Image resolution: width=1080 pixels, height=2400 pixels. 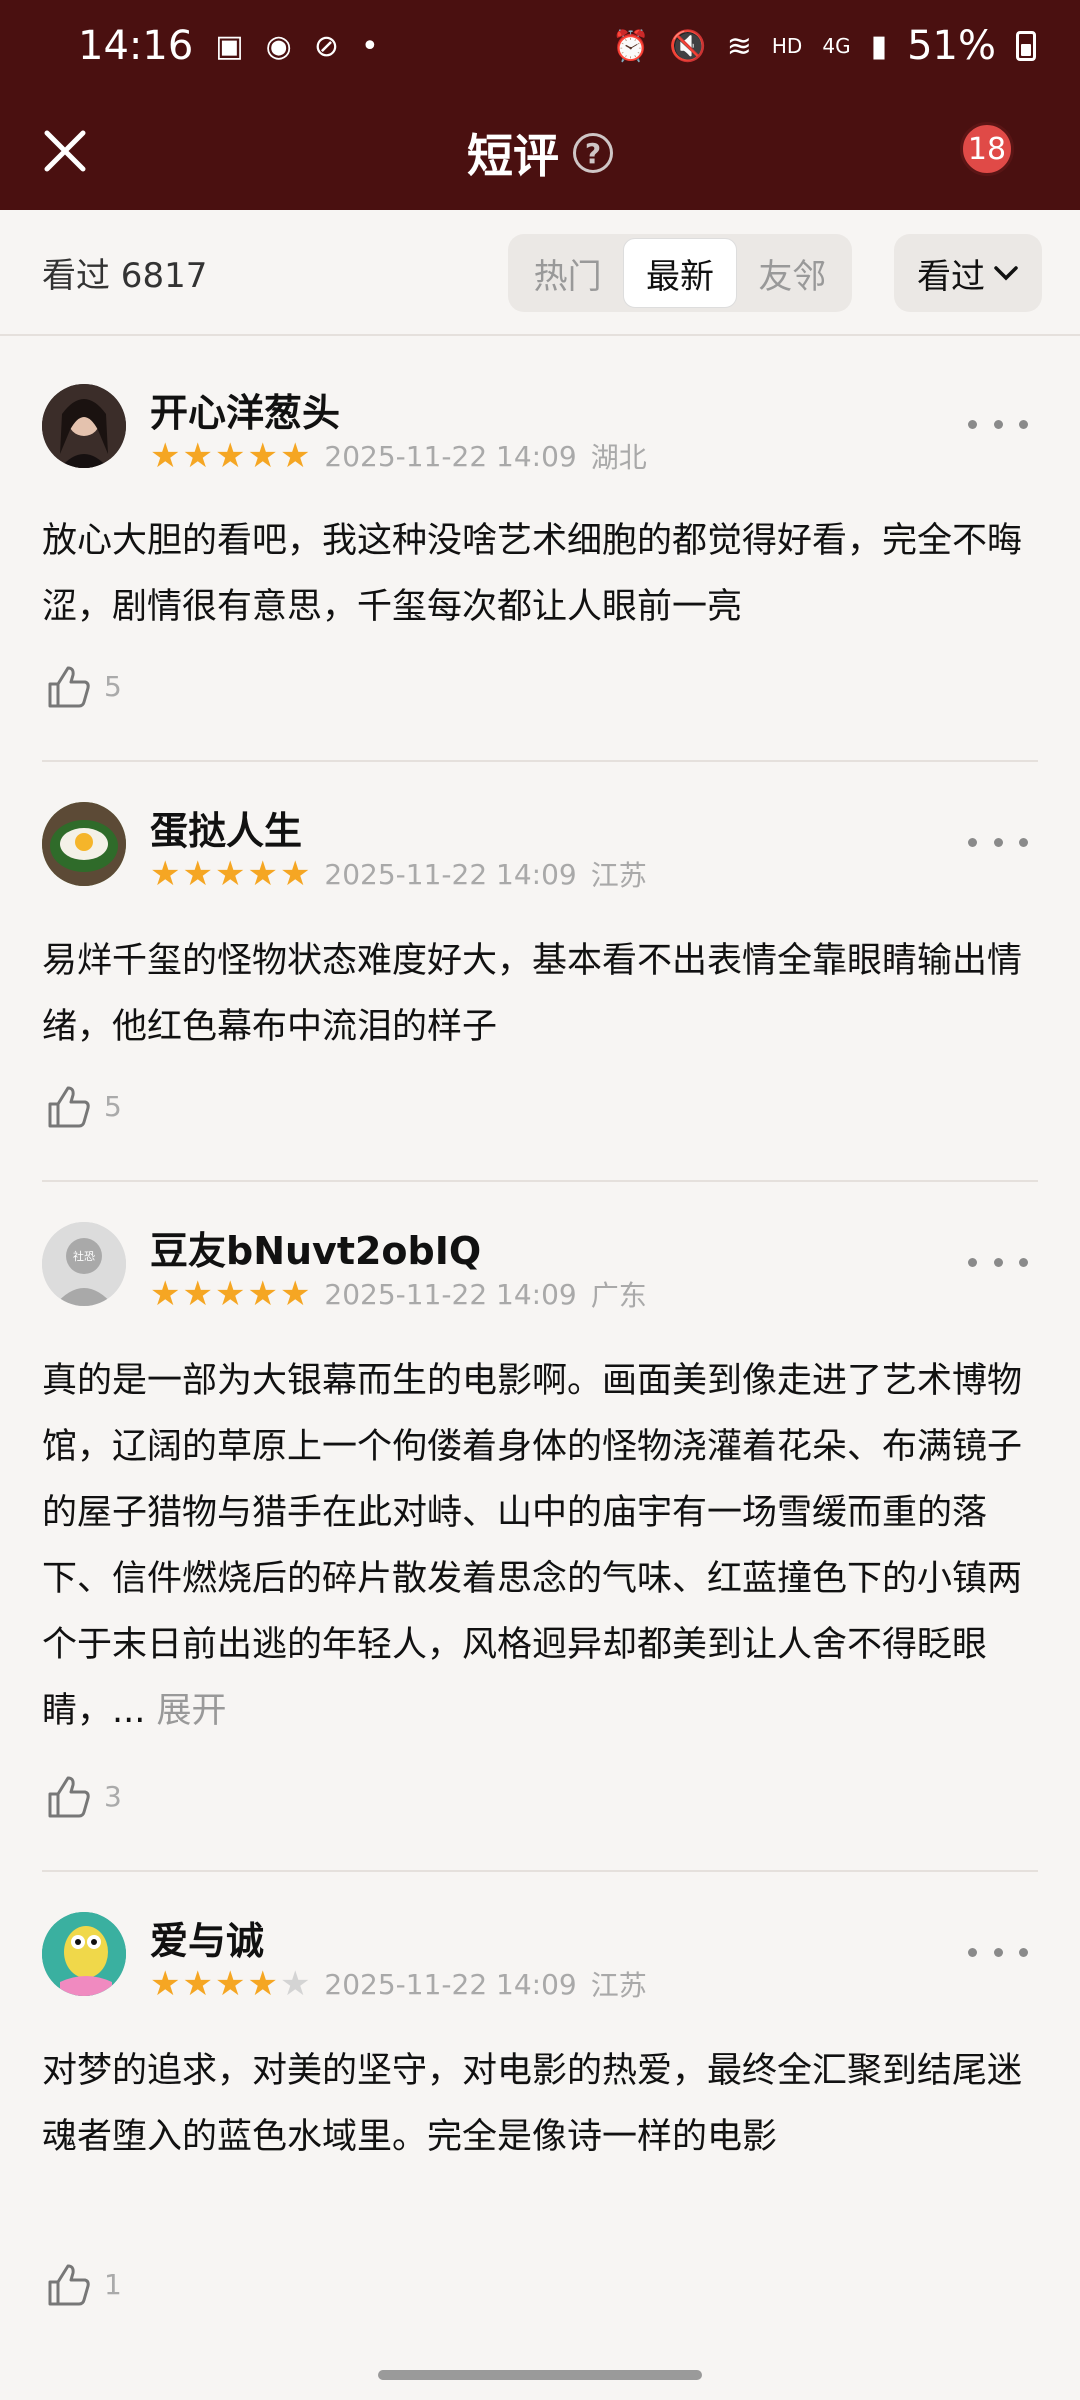 What do you see at coordinates (192, 1711) in the screenshot?
I see `expand-link: 展开` at bounding box center [192, 1711].